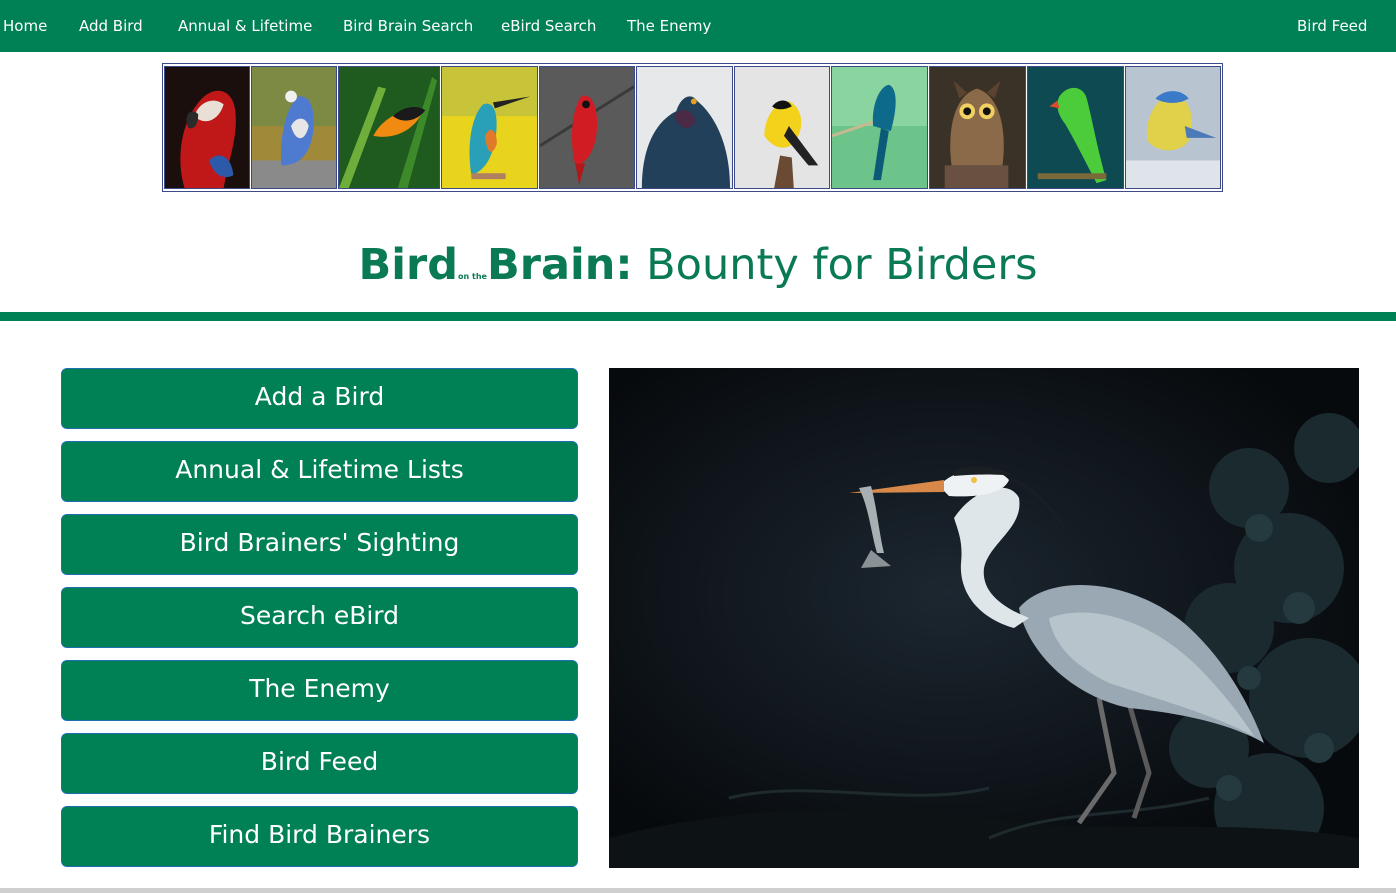  I want to click on nav-bird-brain-search: Bird Brain Search, so click(408, 26).